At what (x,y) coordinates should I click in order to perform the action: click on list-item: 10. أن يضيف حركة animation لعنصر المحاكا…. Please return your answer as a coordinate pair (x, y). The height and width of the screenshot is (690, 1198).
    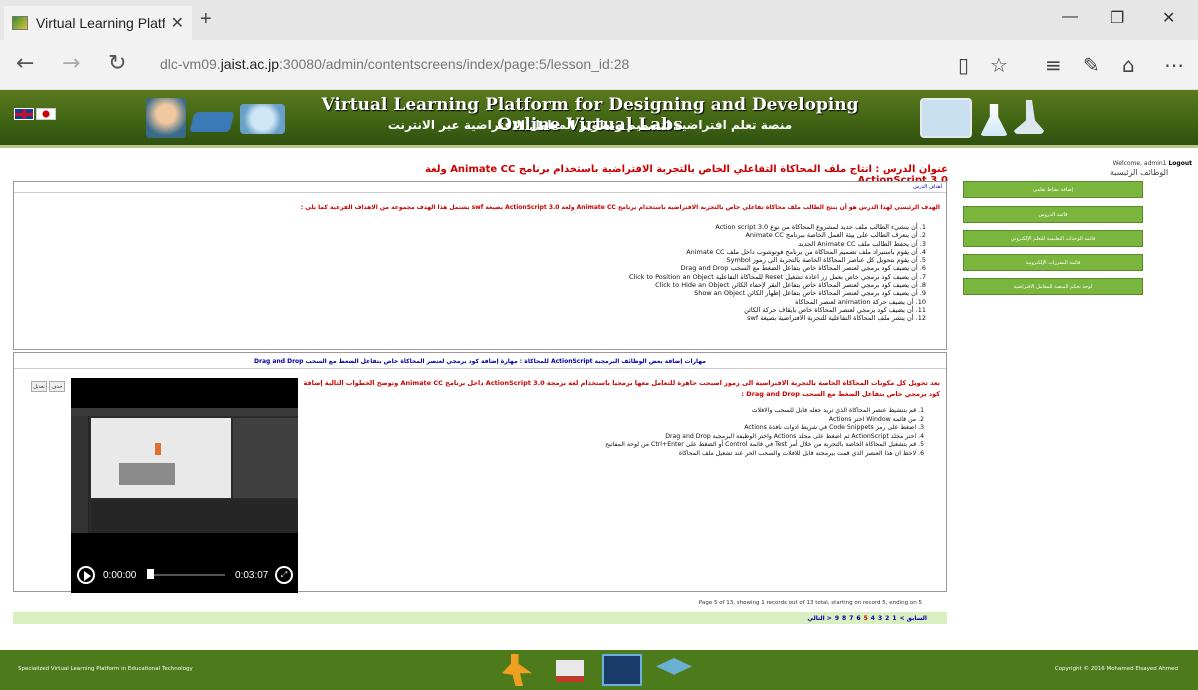
    Looking at the image, I should click on (860, 301).